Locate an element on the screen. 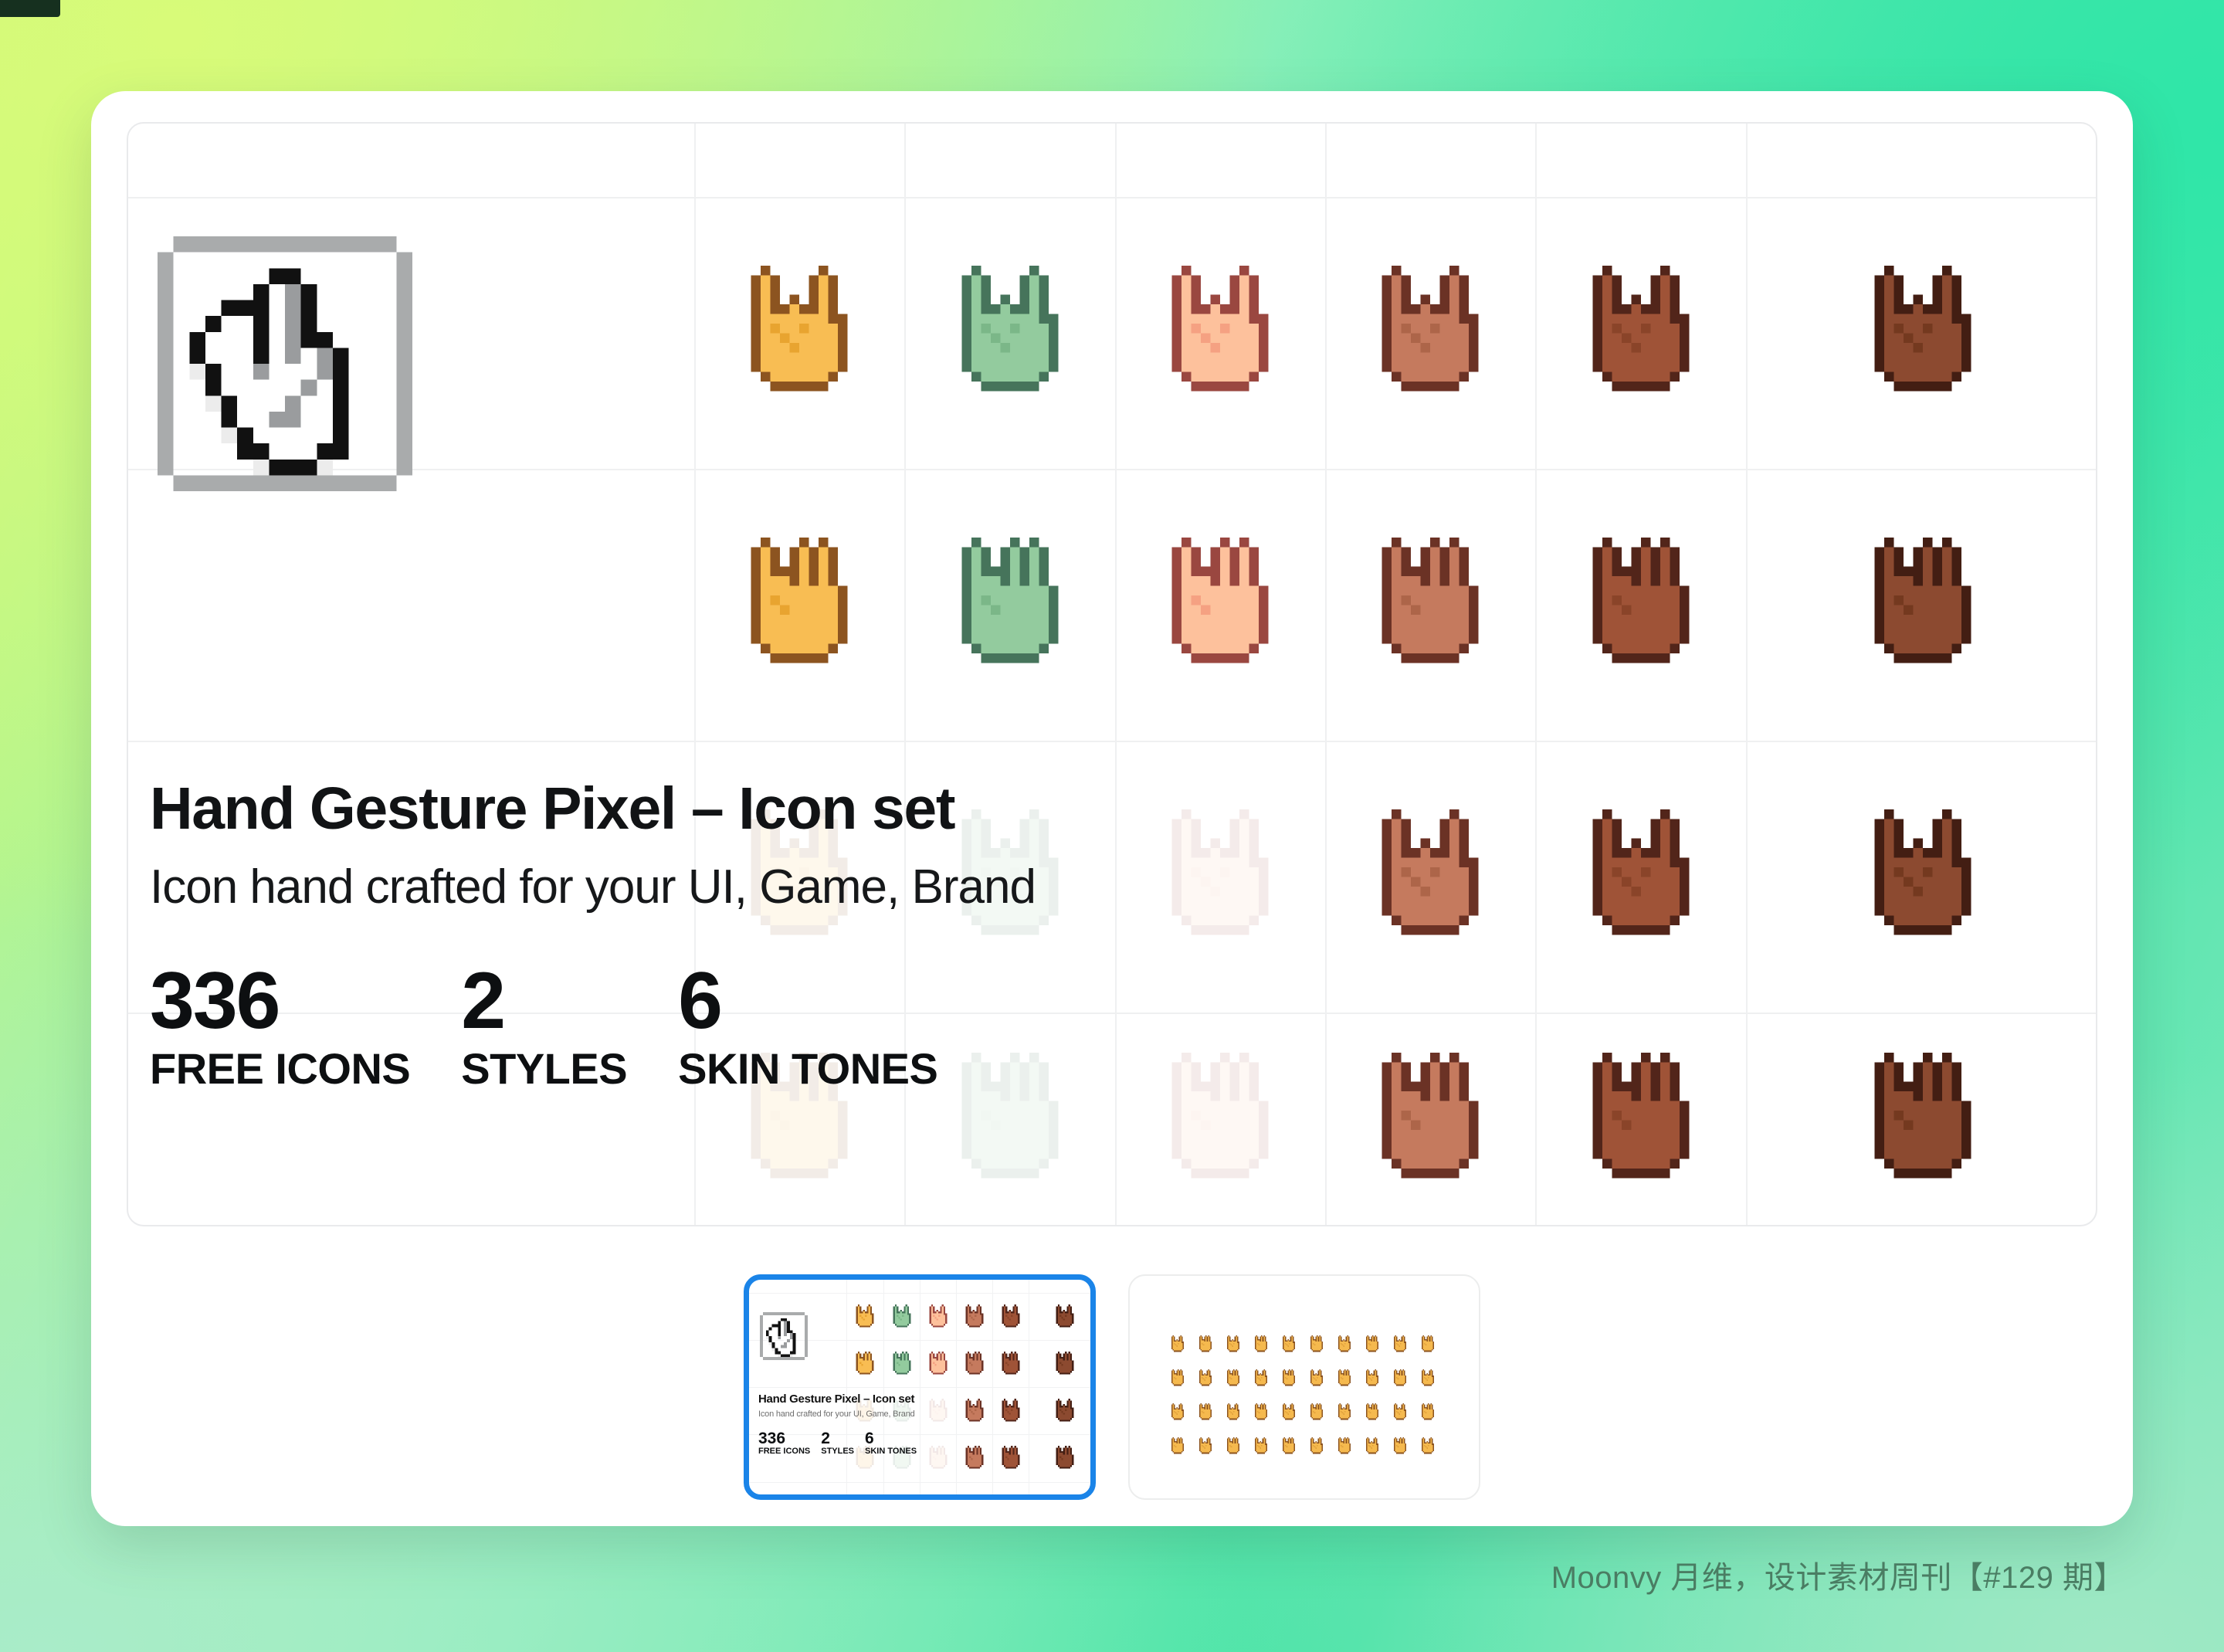  icon-cell-medium is located at coordinates (1430, 333).